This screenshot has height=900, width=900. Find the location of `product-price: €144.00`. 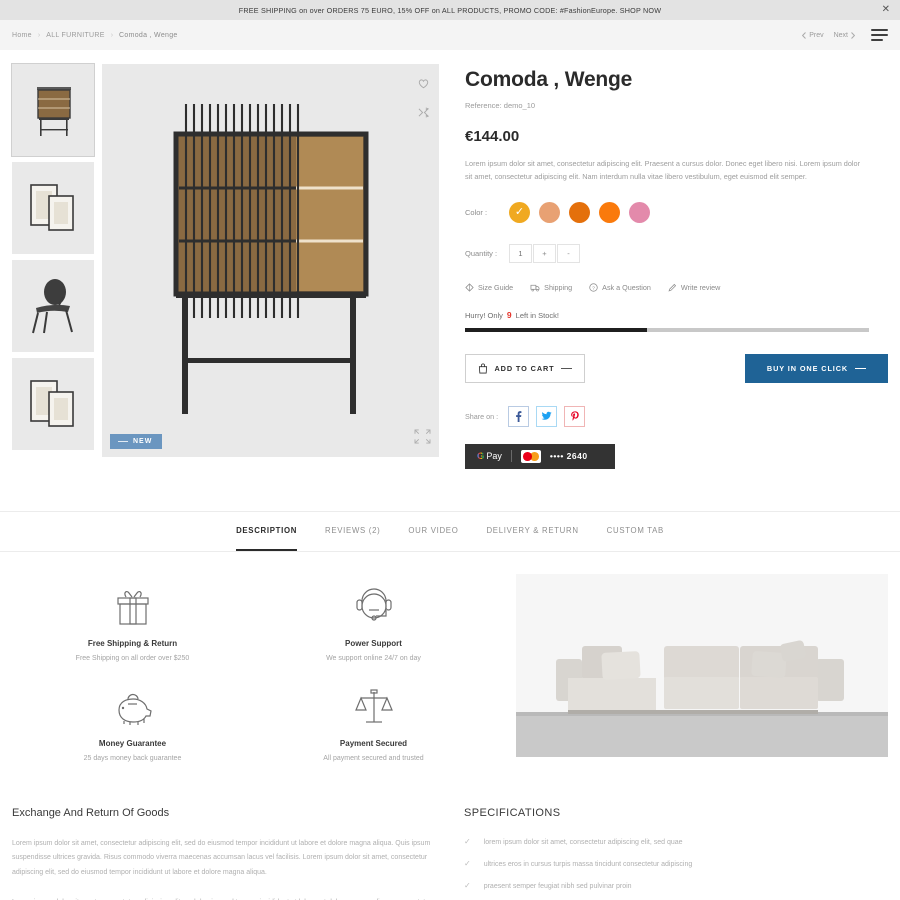

product-price: €144.00 is located at coordinates (492, 136).